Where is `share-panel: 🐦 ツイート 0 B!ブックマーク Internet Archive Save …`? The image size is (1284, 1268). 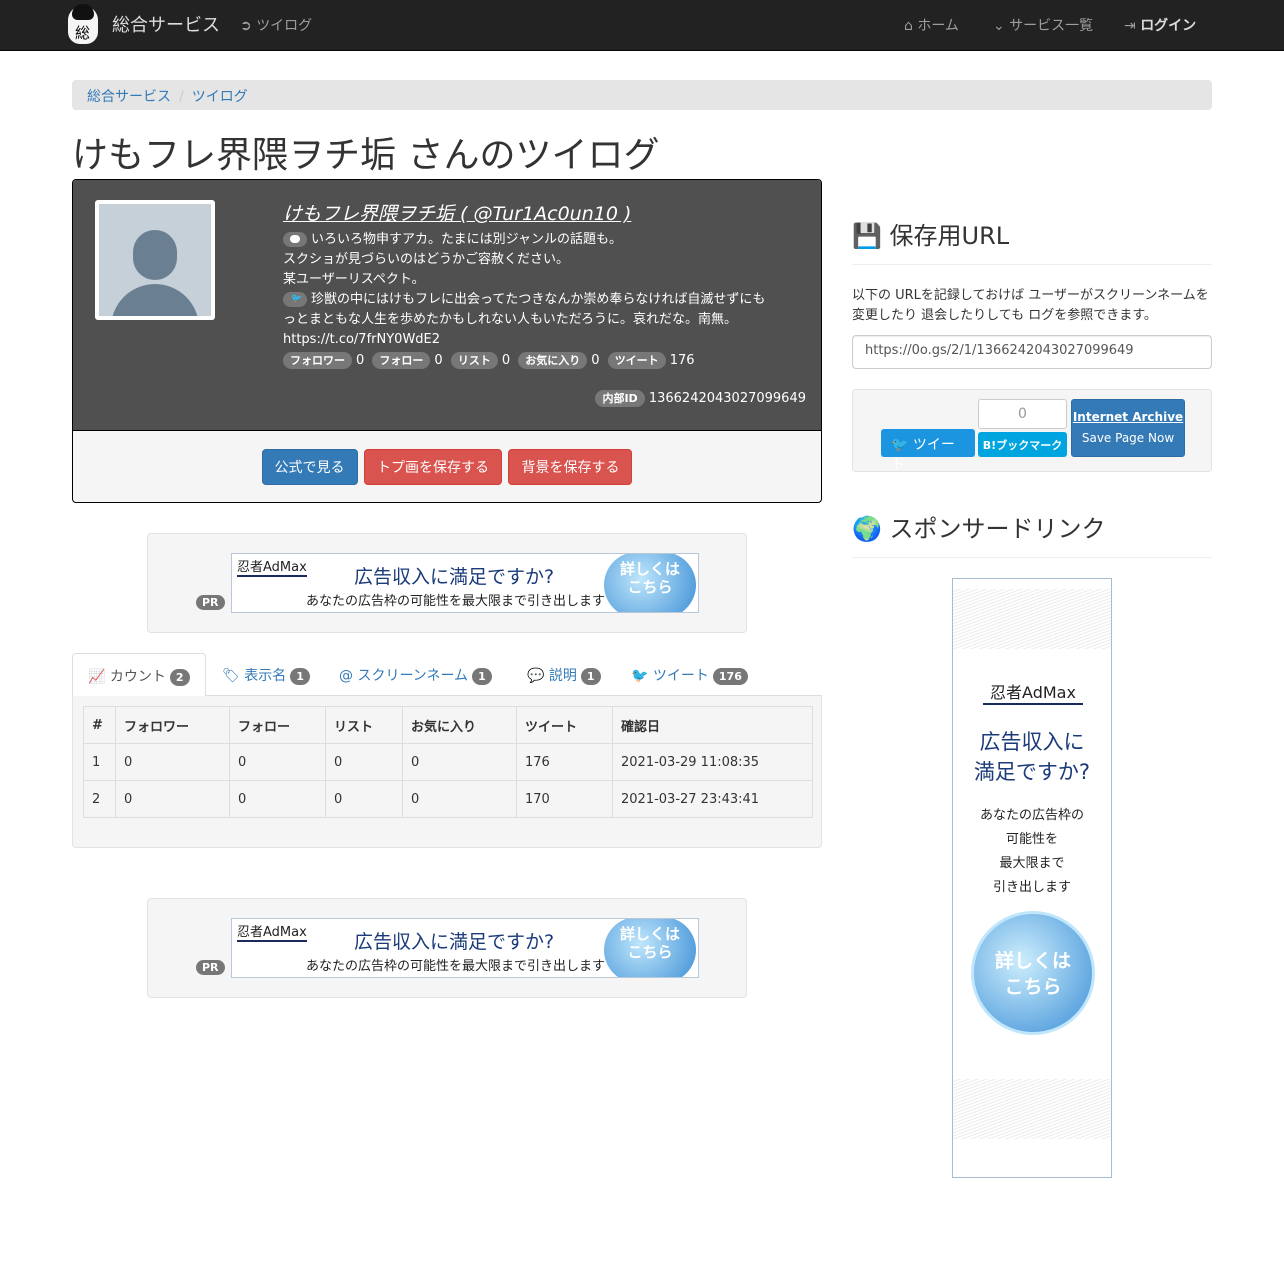
share-panel: 🐦 ツイート 0 B!ブックマーク Internet Archive Save … is located at coordinates (1032, 431).